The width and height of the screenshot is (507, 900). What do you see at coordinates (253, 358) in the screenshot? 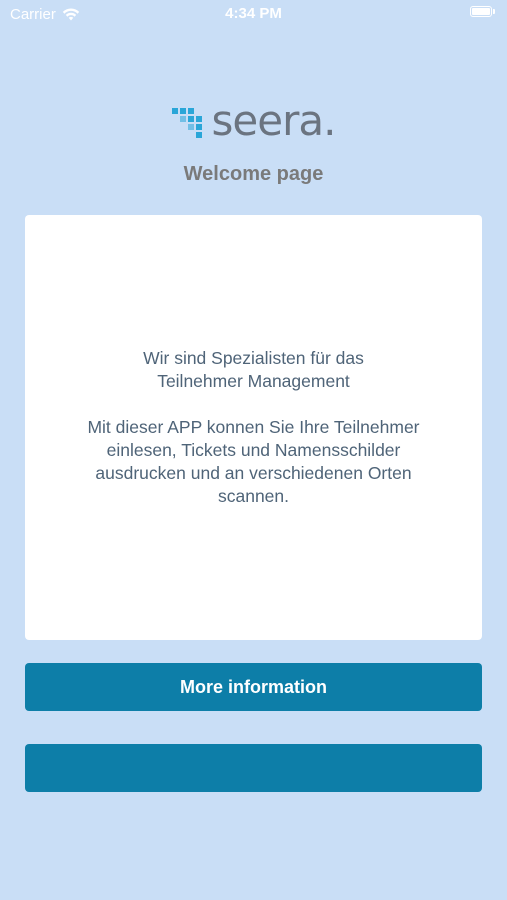
I see `card-intro-line: Wir sind Spezialisten für das` at bounding box center [253, 358].